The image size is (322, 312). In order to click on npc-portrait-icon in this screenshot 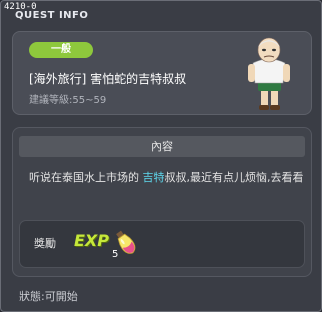, I will do `click(269, 73)`.